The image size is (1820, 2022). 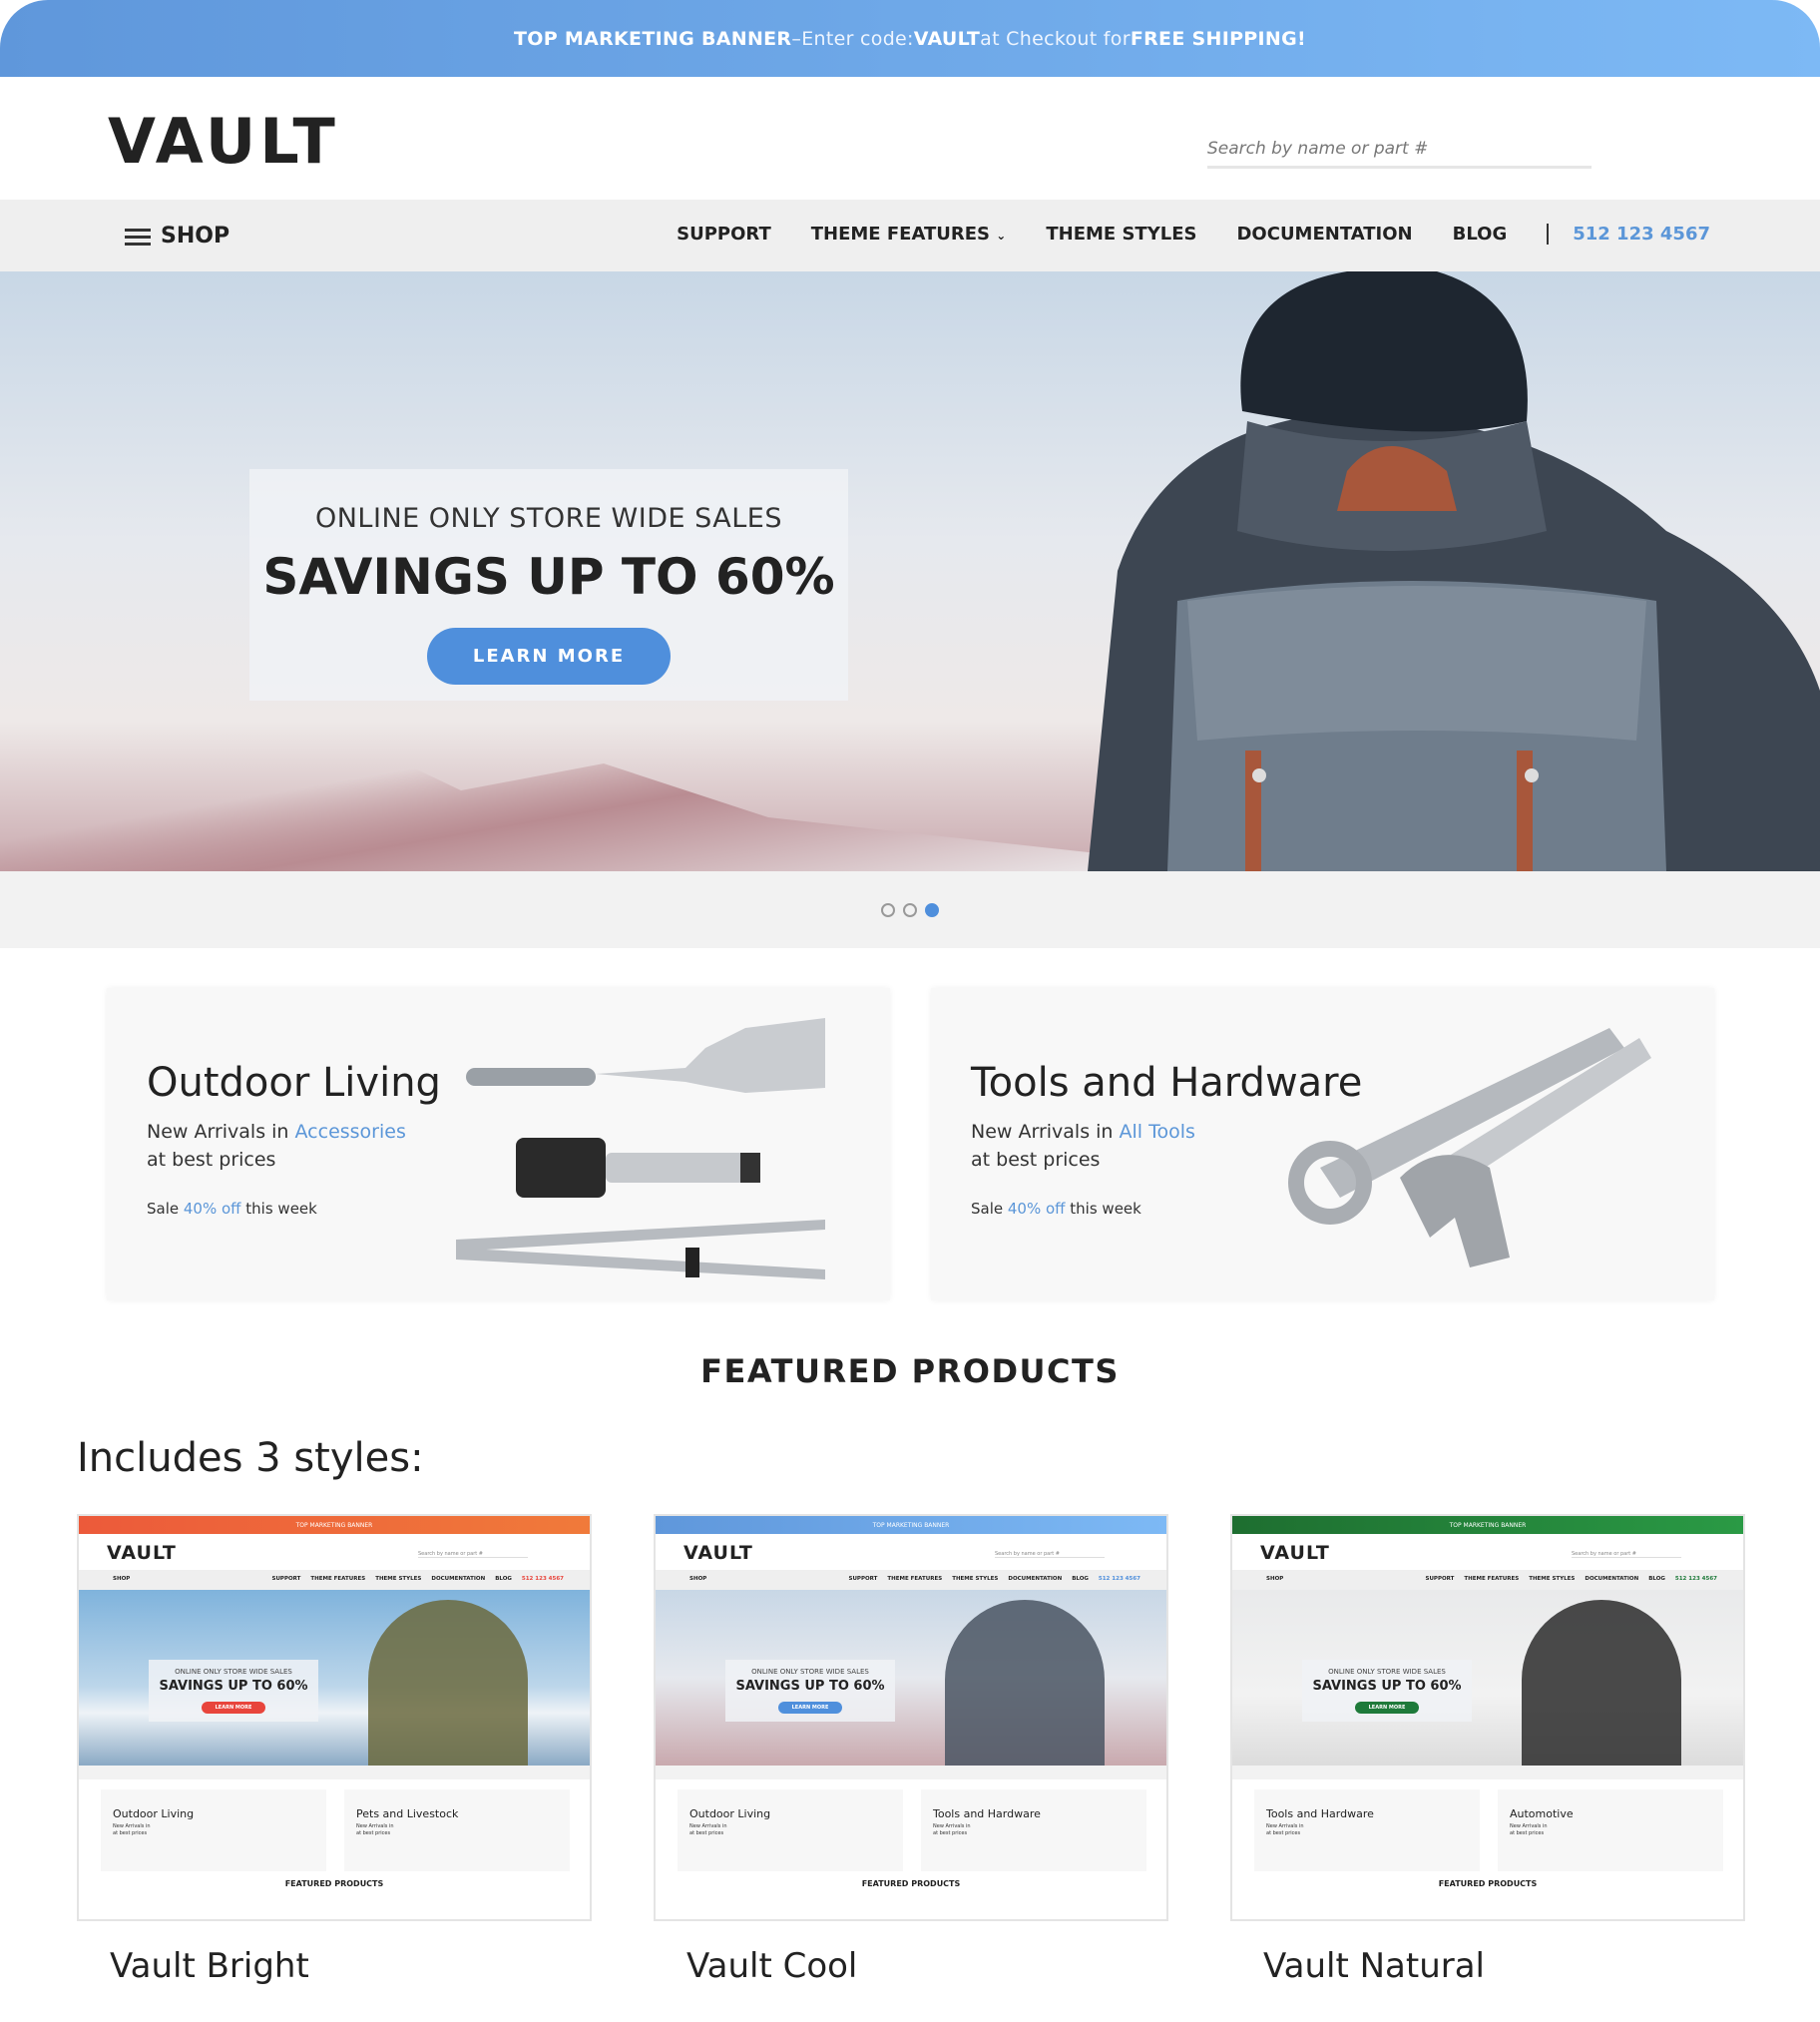 What do you see at coordinates (448, 1683) in the screenshot?
I see `thumb-hero-image` at bounding box center [448, 1683].